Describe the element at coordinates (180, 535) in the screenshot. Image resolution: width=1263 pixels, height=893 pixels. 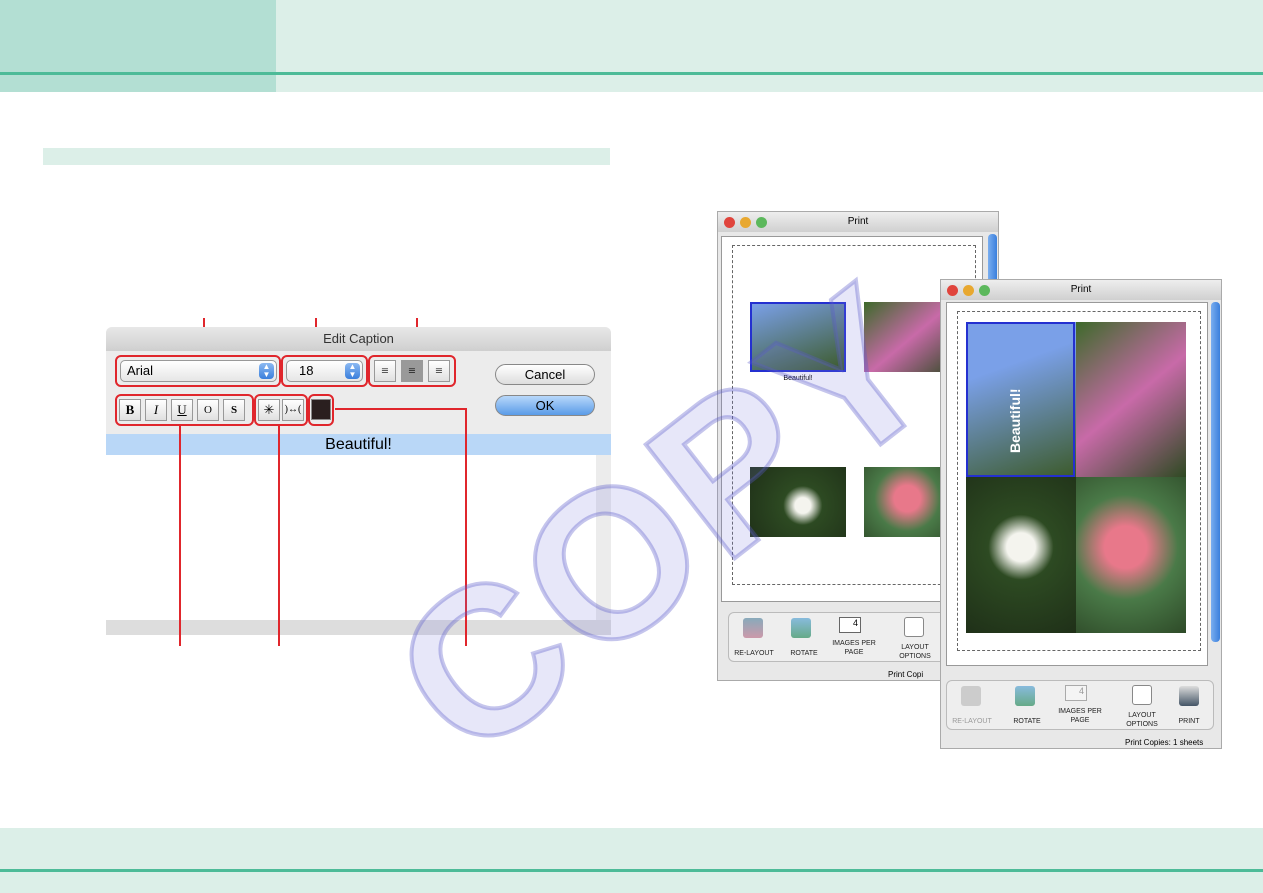
I see `callout-style` at that location.